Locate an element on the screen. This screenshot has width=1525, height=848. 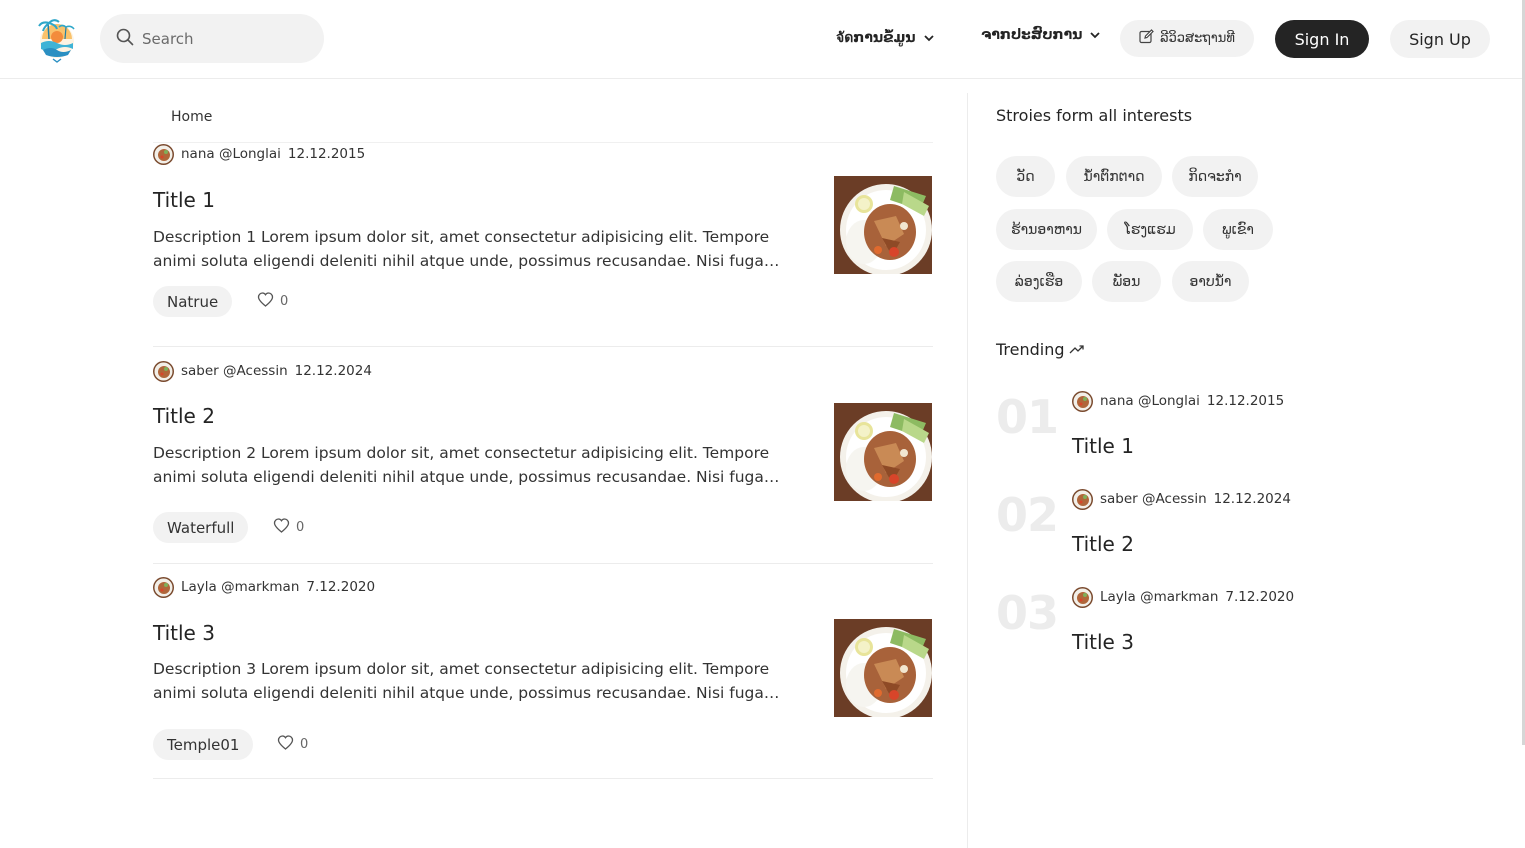
trending-meta: saber @Acessin 12.12.2024 is located at coordinates (1181, 499).